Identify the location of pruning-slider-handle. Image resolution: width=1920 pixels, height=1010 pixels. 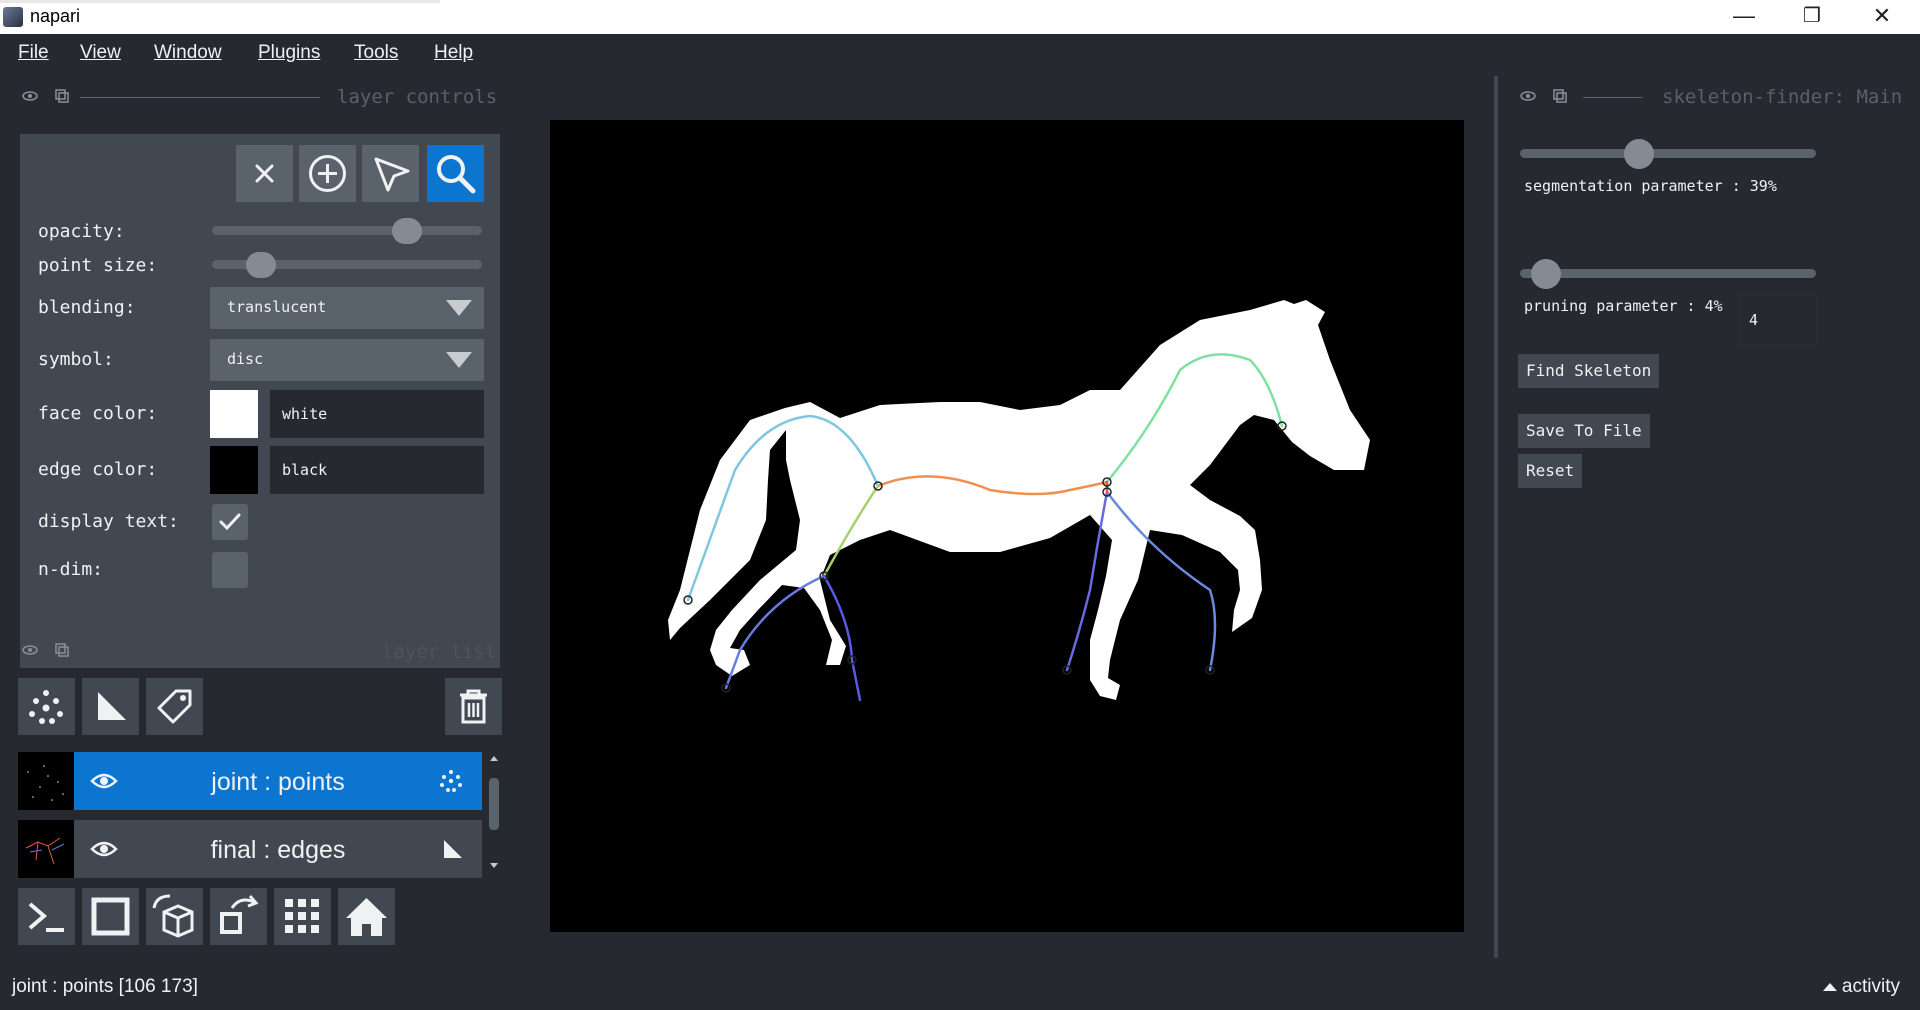
(1545, 274).